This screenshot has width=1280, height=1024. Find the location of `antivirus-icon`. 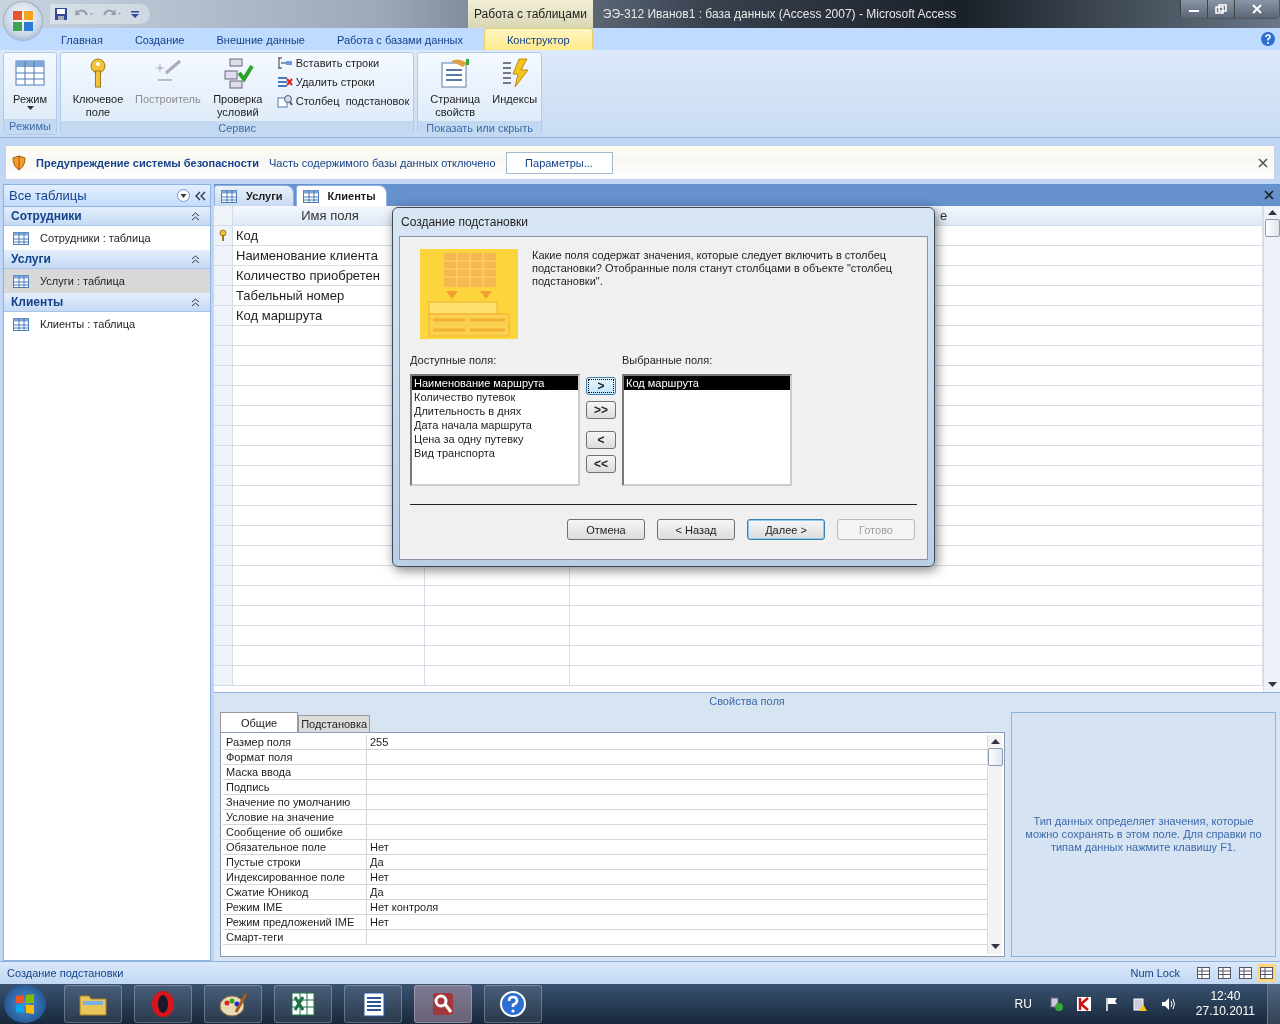

antivirus-icon is located at coordinates (1083, 1004).